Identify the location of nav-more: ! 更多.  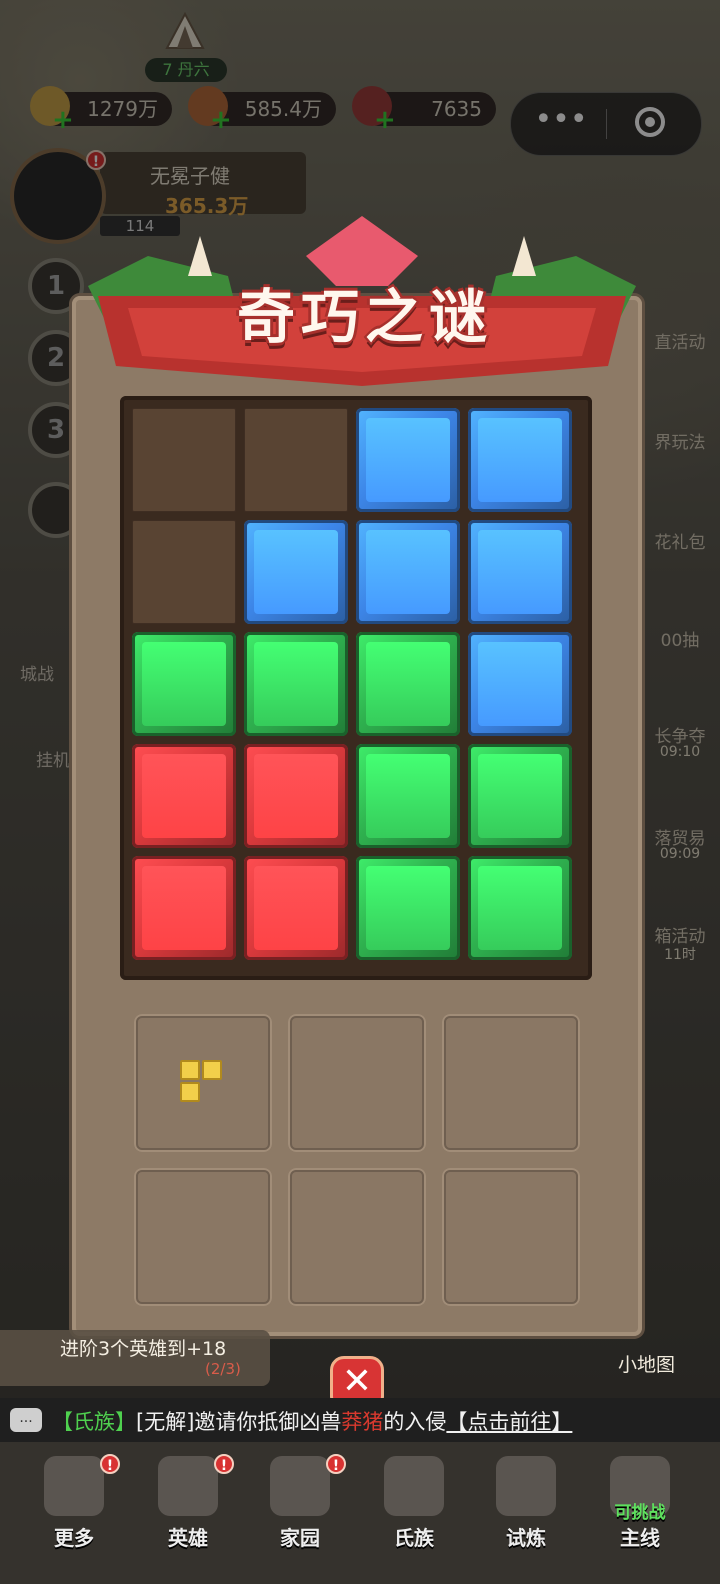
(74, 1510).